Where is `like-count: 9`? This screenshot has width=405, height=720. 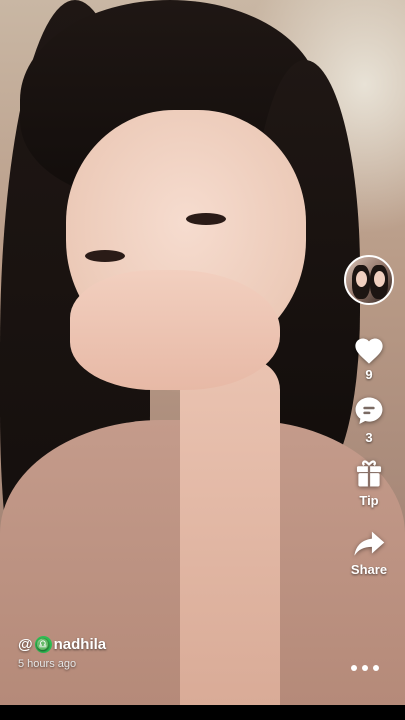 like-count: 9 is located at coordinates (369, 374).